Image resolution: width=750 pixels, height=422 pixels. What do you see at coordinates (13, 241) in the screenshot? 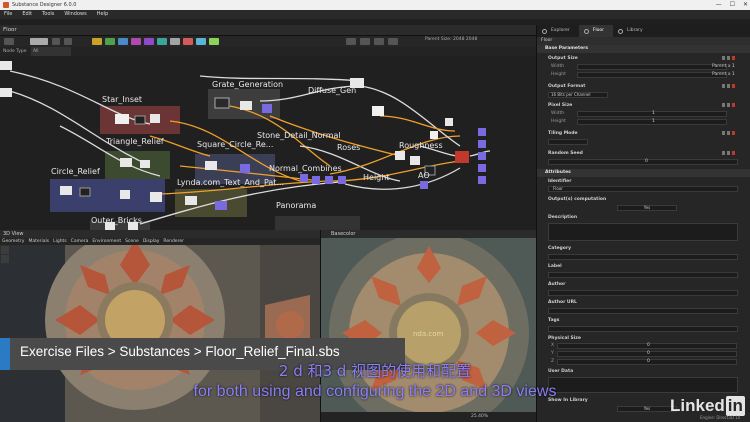
I see `menu-geometry: Geometry` at bounding box center [13, 241].